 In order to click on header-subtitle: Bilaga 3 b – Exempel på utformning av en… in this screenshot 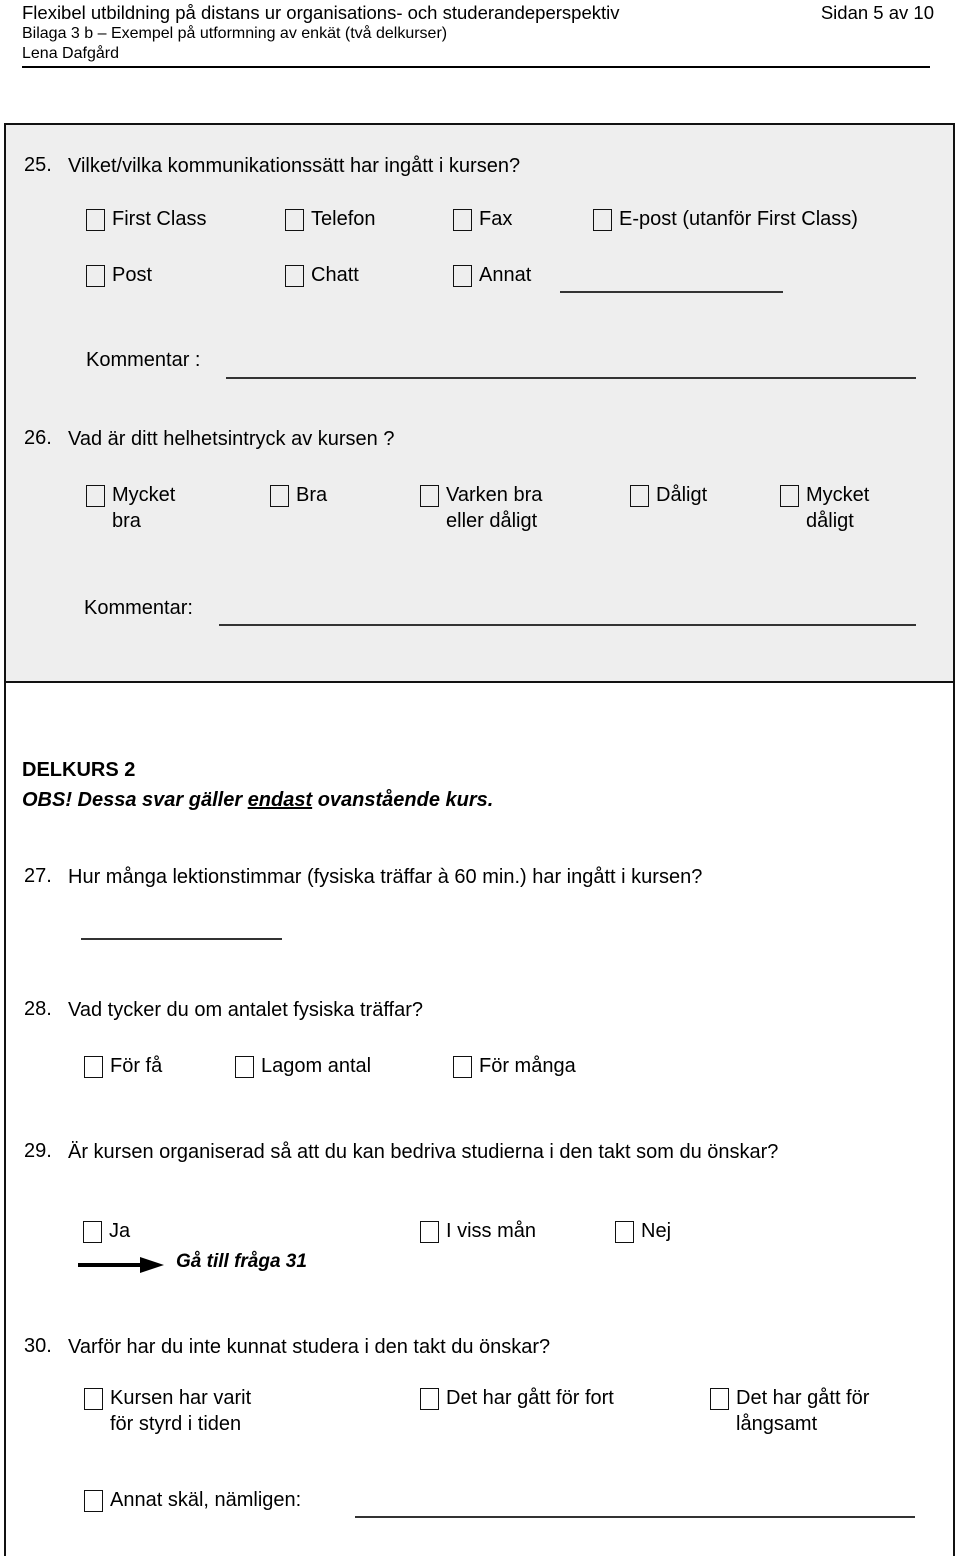, I will do `click(235, 33)`.